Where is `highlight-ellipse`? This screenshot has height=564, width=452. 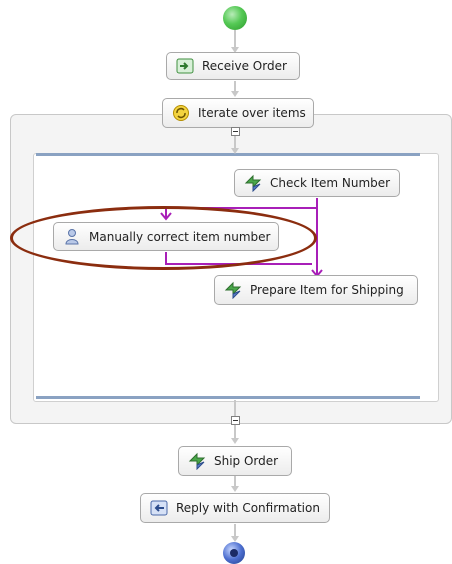 highlight-ellipse is located at coordinates (163, 238).